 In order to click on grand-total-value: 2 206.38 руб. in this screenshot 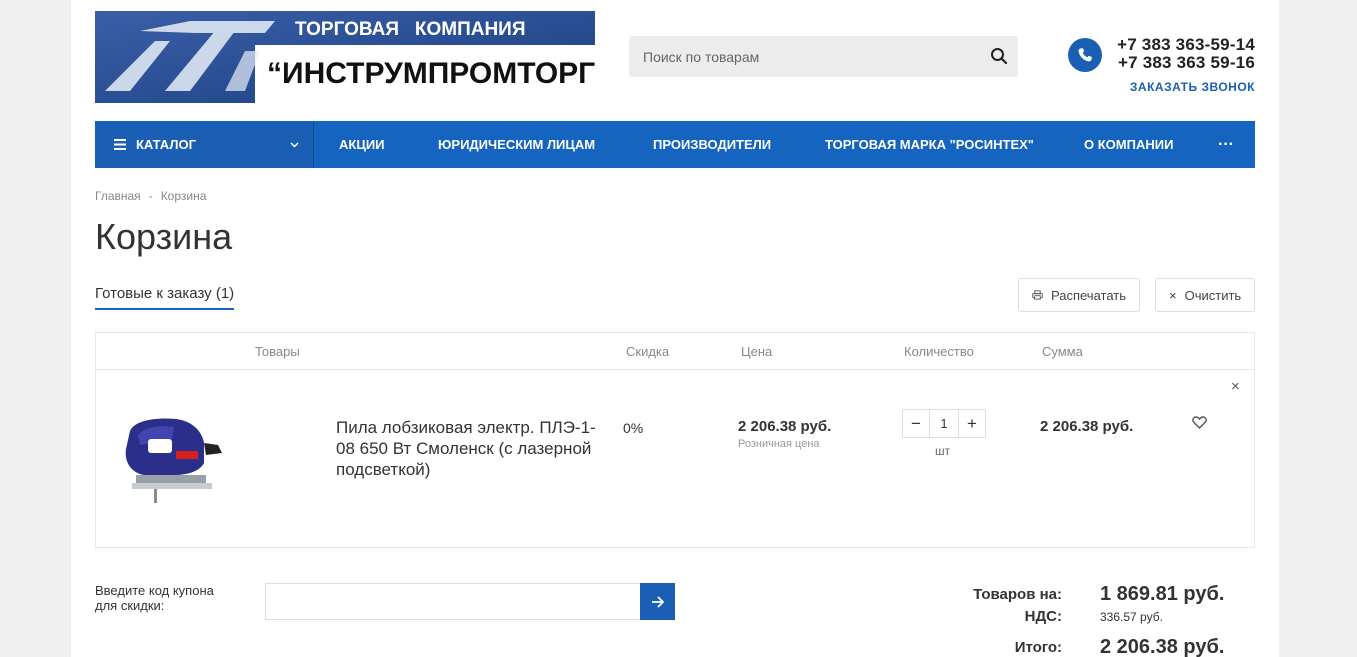, I will do `click(1162, 646)`.